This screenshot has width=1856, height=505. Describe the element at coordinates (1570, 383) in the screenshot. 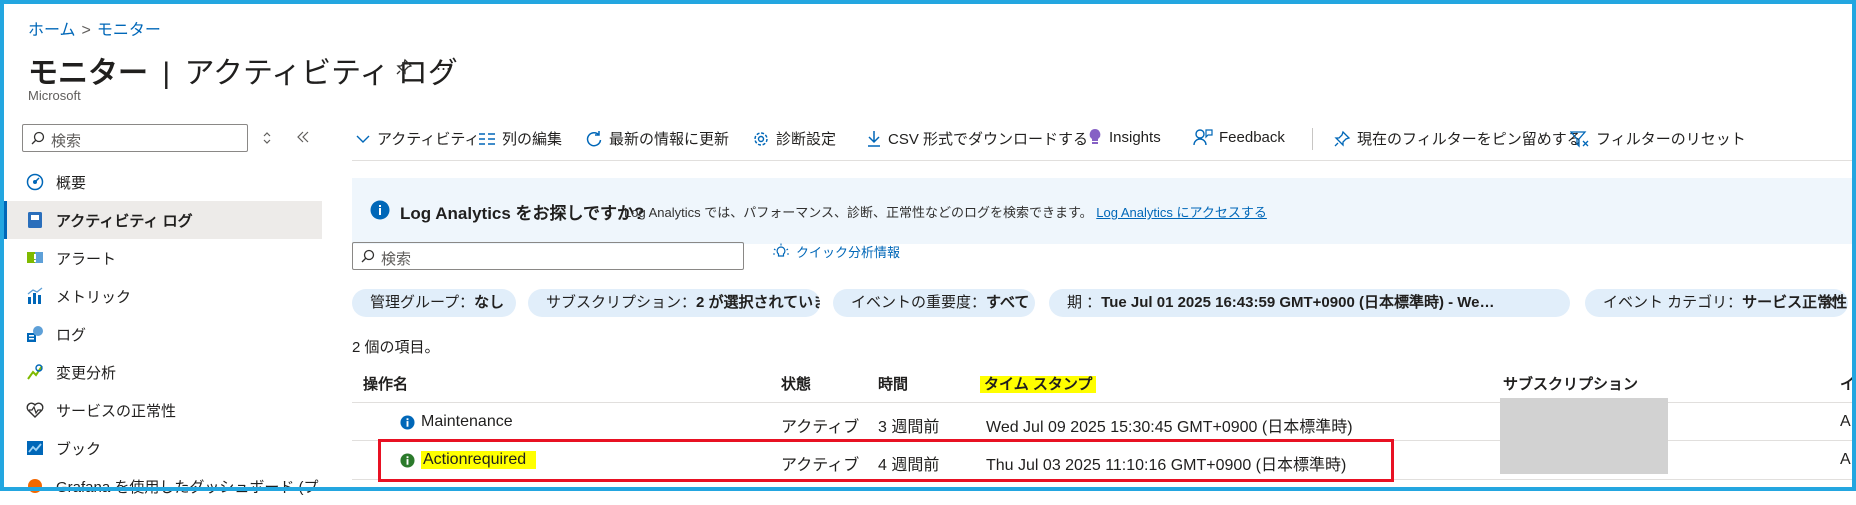

I see `column-header-subscription: サブスクリプション` at that location.